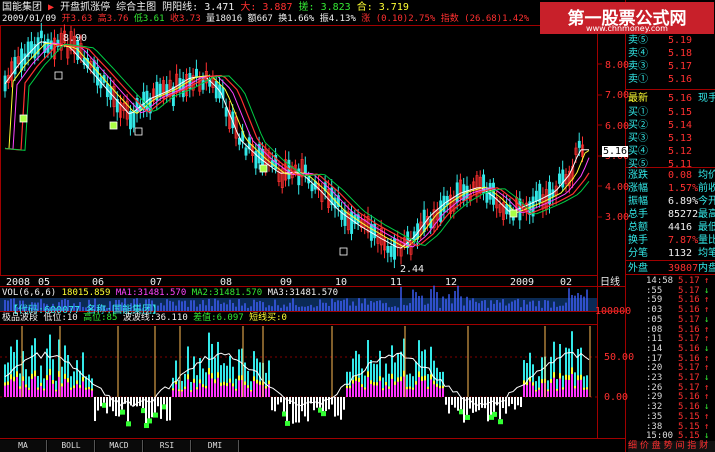 The height and width of the screenshot is (452, 715). I want to click on tick-time: :11, so click(654, 339).